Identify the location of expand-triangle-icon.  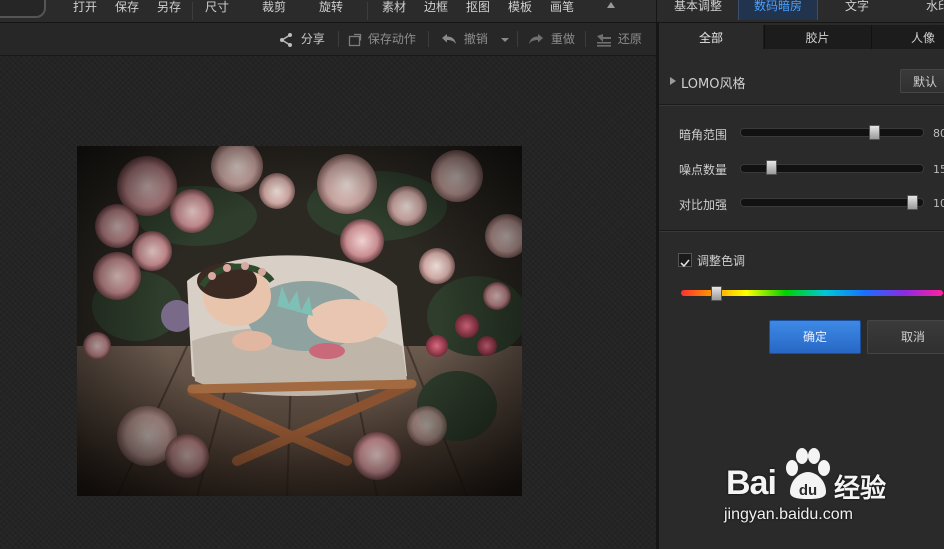
(611, 5).